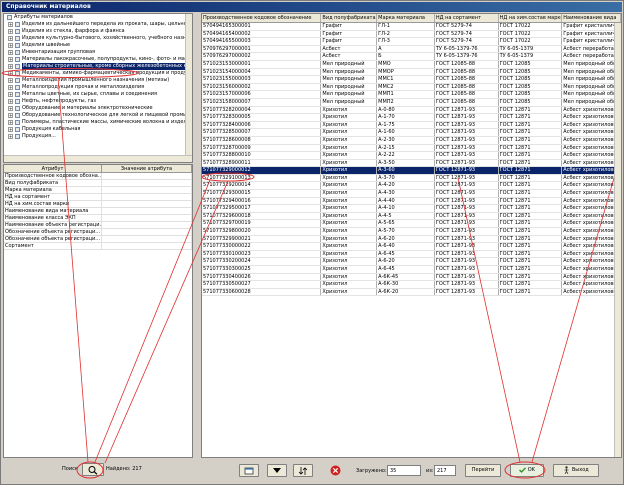  What do you see at coordinates (98, 129) in the screenshot?
I see `tree-item: + Продукция кабельная` at bounding box center [98, 129].